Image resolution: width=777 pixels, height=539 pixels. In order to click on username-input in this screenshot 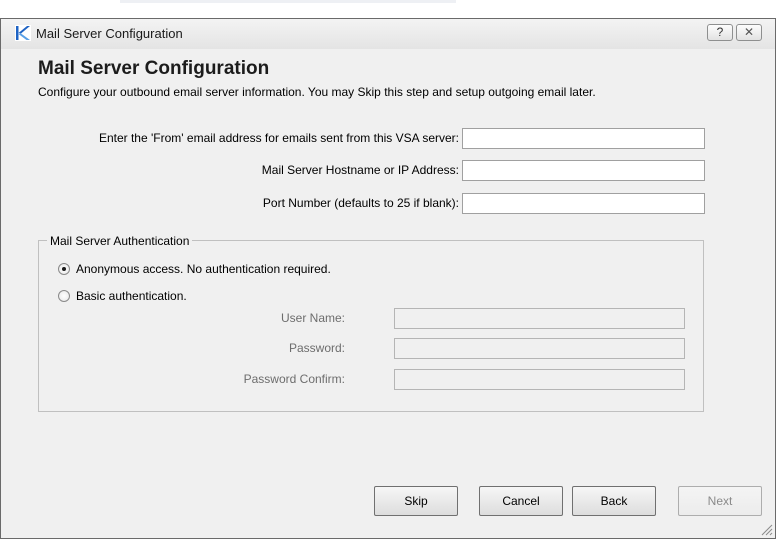, I will do `click(539, 318)`.